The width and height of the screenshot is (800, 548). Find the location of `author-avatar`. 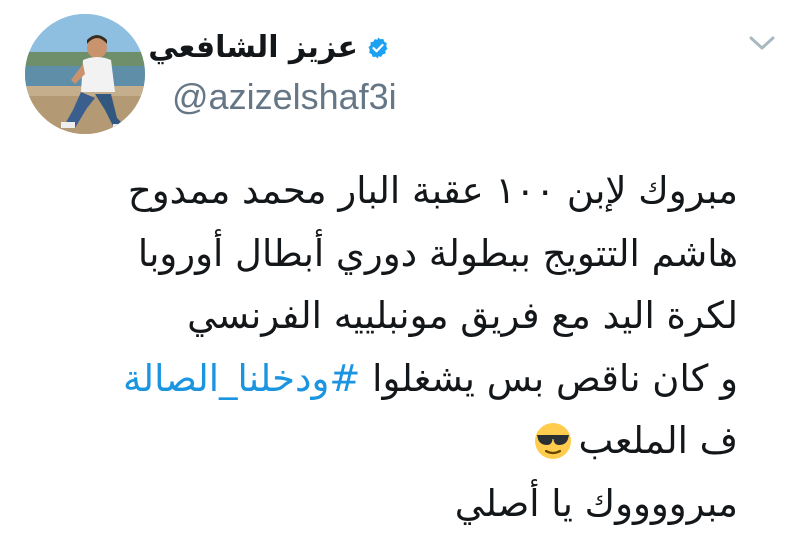

author-avatar is located at coordinates (85, 74).